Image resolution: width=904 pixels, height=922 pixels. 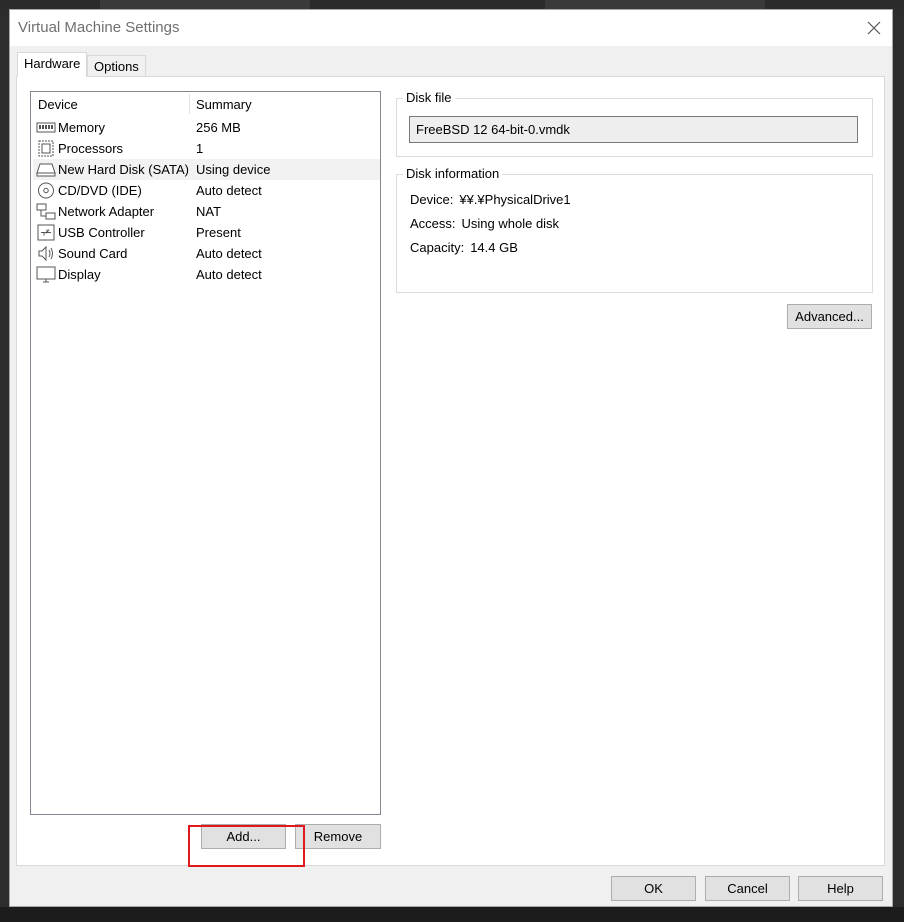 What do you see at coordinates (218, 127) in the screenshot?
I see `device-summary: 256 MB` at bounding box center [218, 127].